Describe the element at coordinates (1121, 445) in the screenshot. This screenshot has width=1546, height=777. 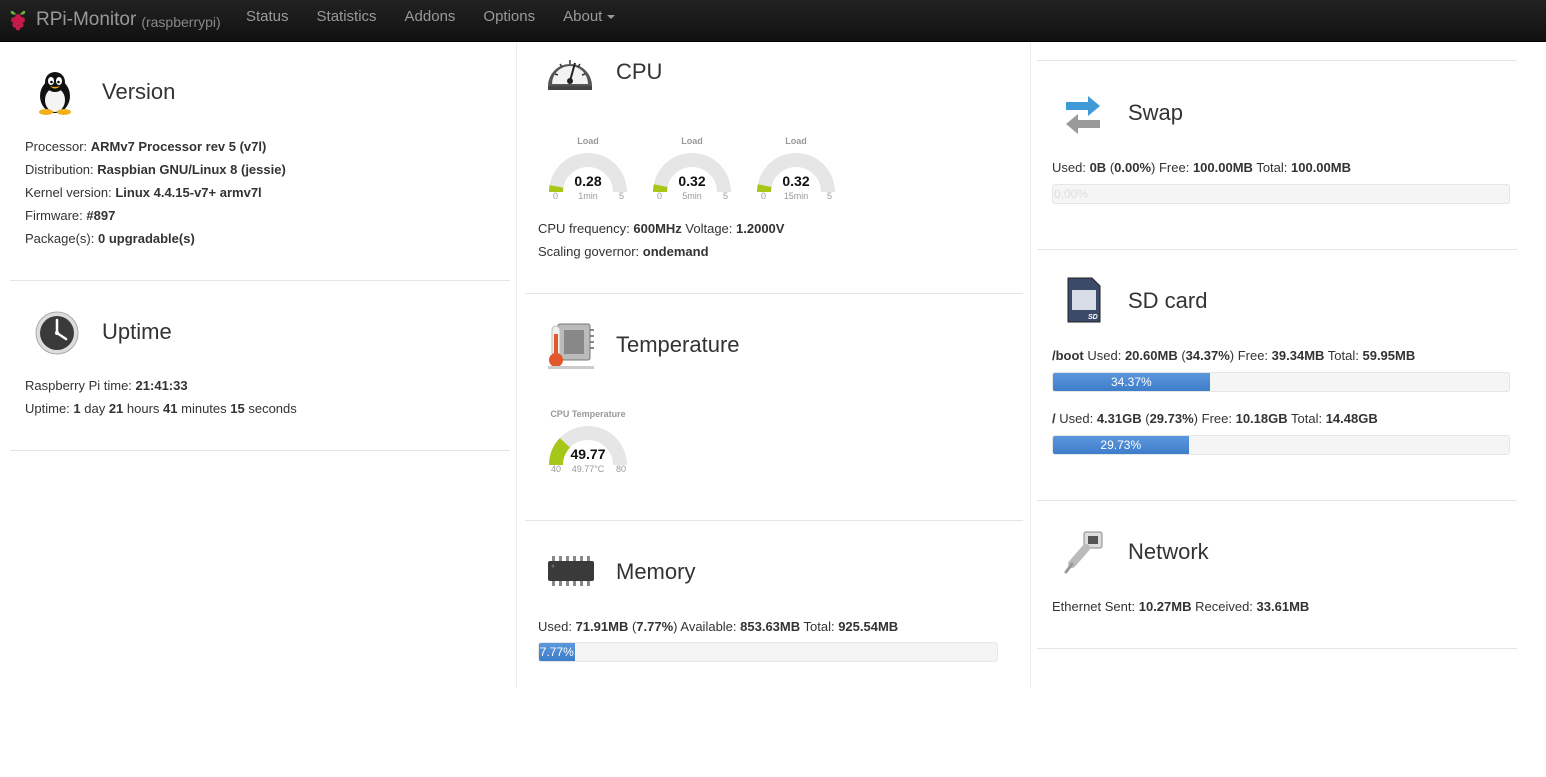
I see `progress-fill: 29.73%` at that location.